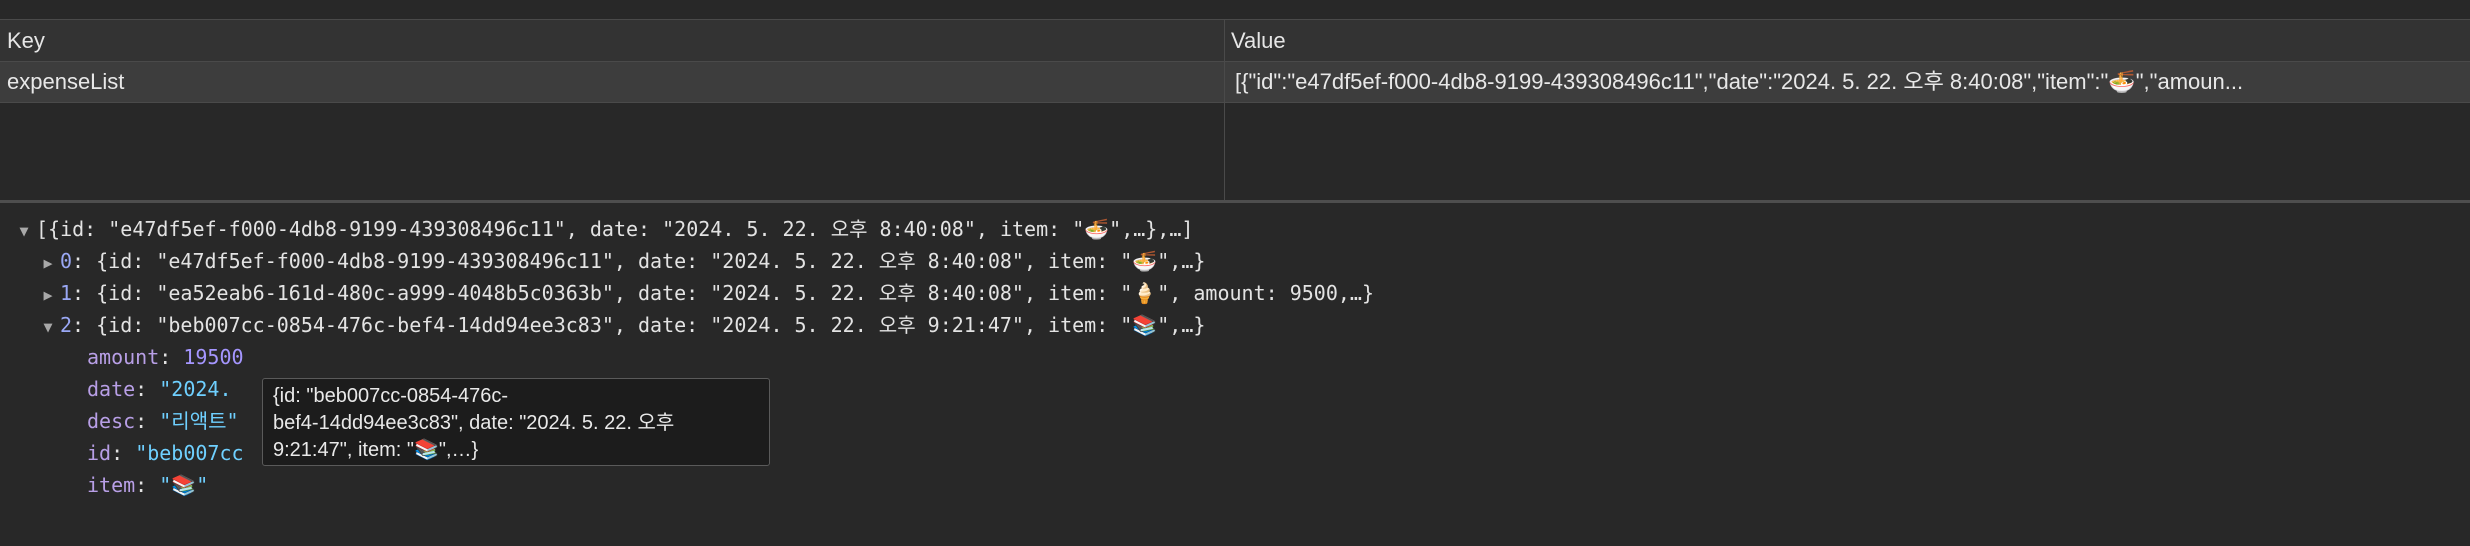 The image size is (2470, 546). I want to click on column-header-key: Key, so click(612, 40).